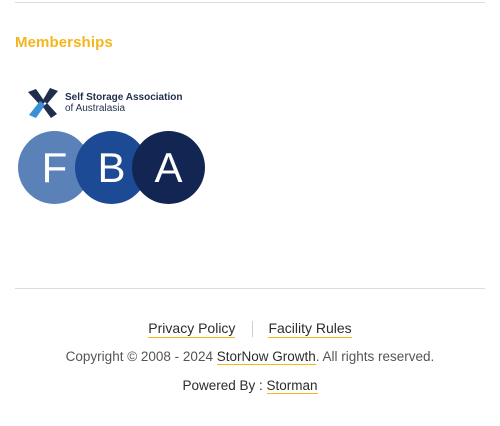 The width and height of the screenshot is (500, 426). What do you see at coordinates (250, 2) in the screenshot?
I see `top-divider` at bounding box center [250, 2].